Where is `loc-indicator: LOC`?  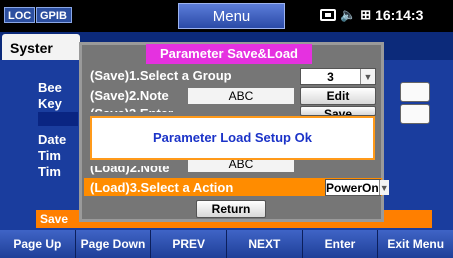
loc-indicator: LOC is located at coordinates (19, 15).